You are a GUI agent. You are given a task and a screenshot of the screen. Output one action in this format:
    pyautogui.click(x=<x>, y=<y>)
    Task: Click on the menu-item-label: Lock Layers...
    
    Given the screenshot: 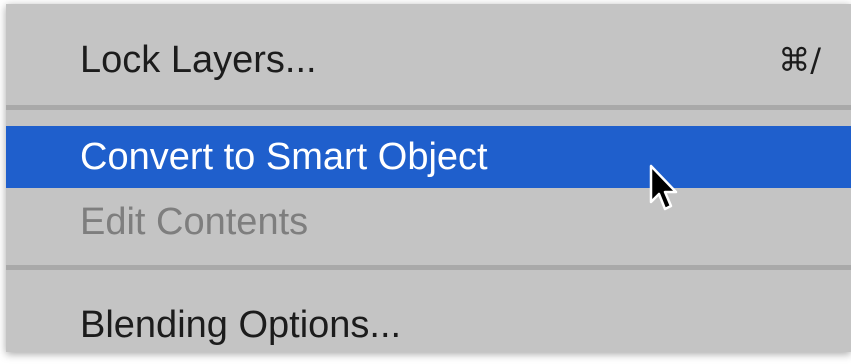 What is the action you would take?
    pyautogui.click(x=198, y=60)
    